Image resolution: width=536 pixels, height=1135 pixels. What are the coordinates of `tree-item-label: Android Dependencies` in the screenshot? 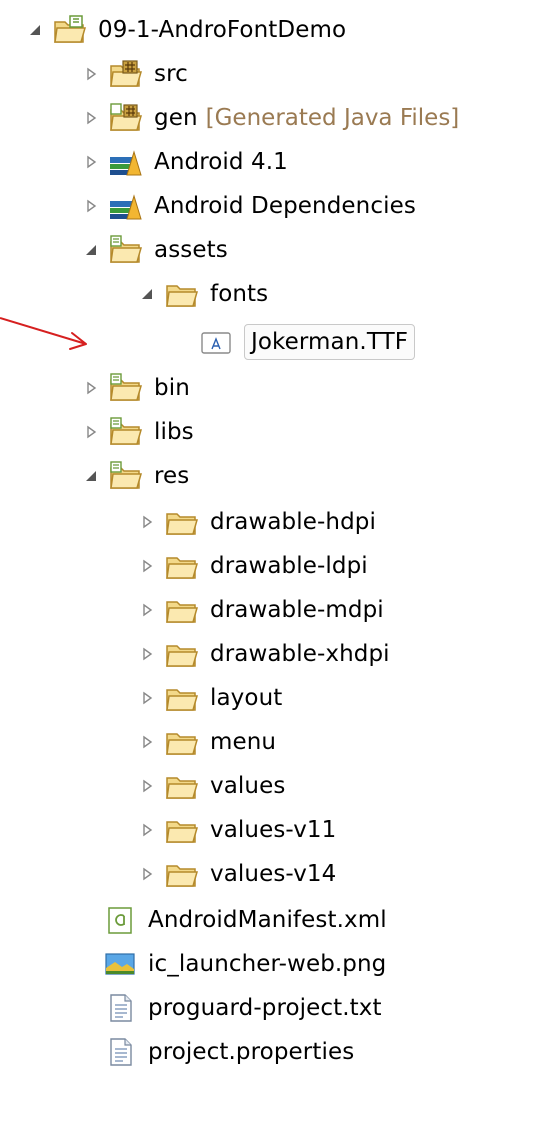 It's located at (285, 206).